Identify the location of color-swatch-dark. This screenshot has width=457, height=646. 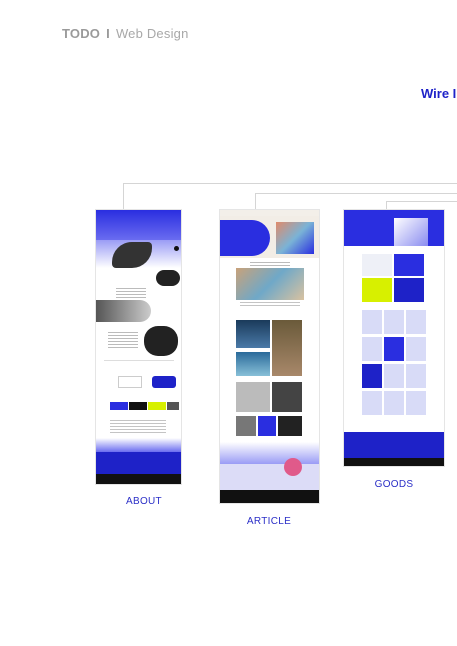
(138, 406).